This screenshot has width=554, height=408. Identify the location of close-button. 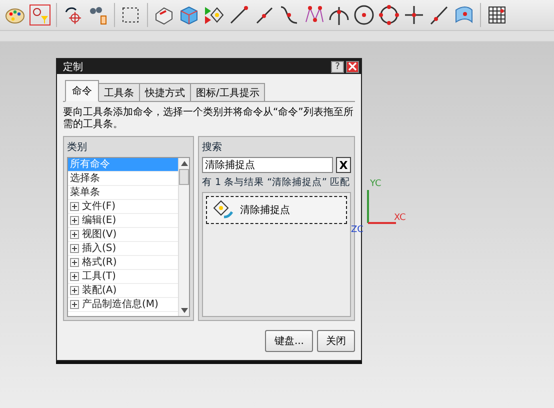
(352, 66).